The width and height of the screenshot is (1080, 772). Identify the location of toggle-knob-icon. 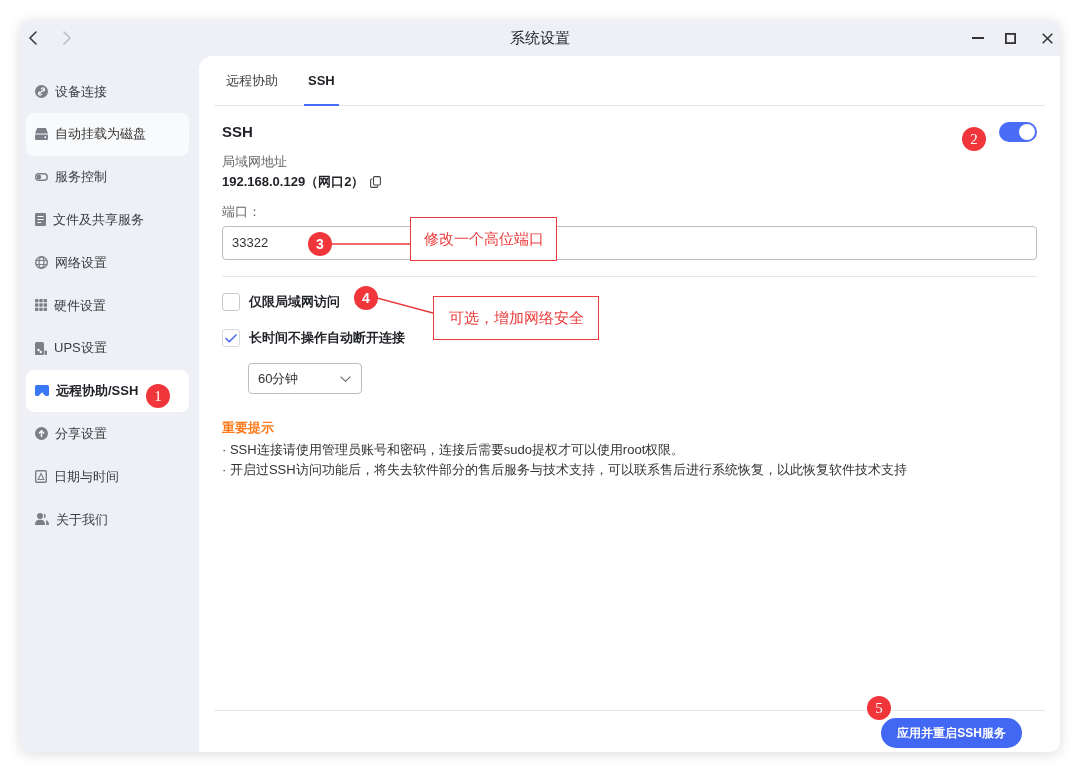
(1027, 132).